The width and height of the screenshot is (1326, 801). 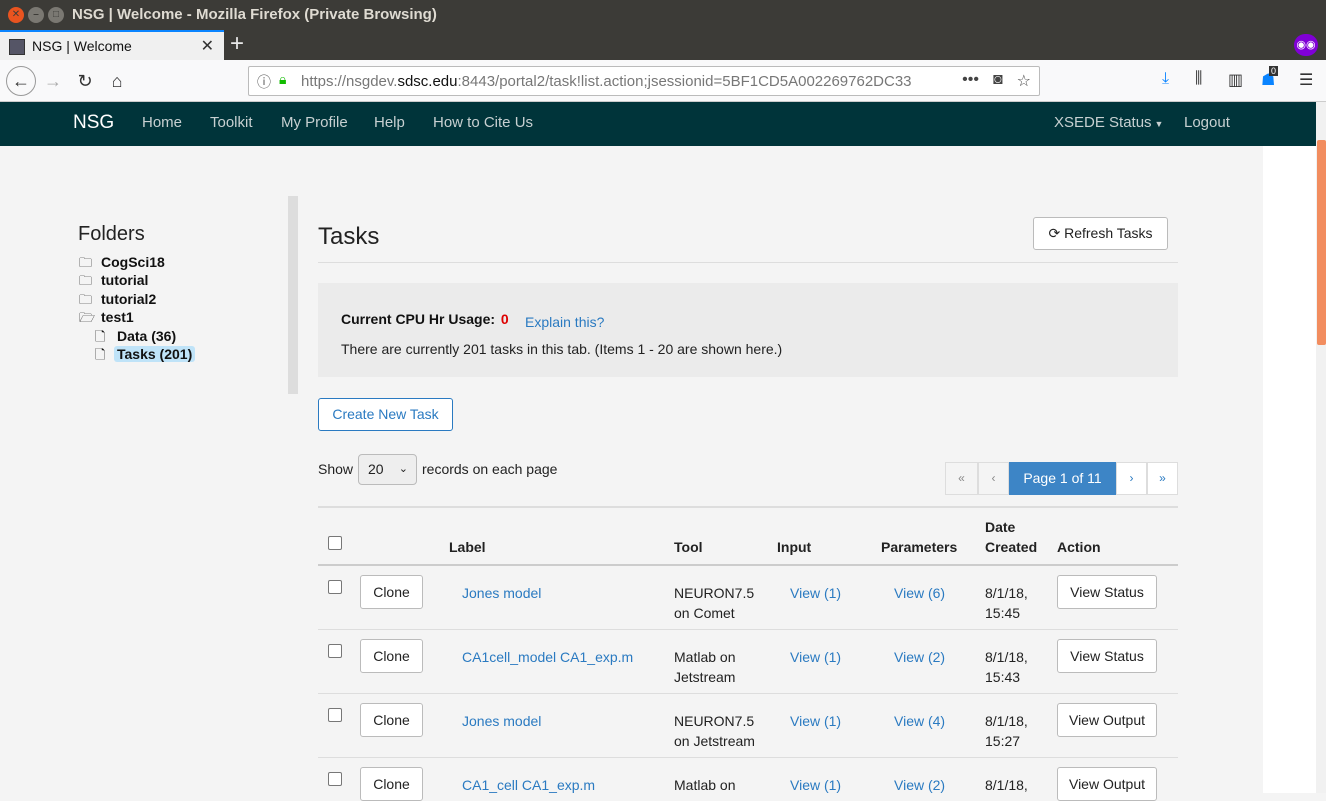 What do you see at coordinates (1162, 478) in the screenshot?
I see `pager-last: »` at bounding box center [1162, 478].